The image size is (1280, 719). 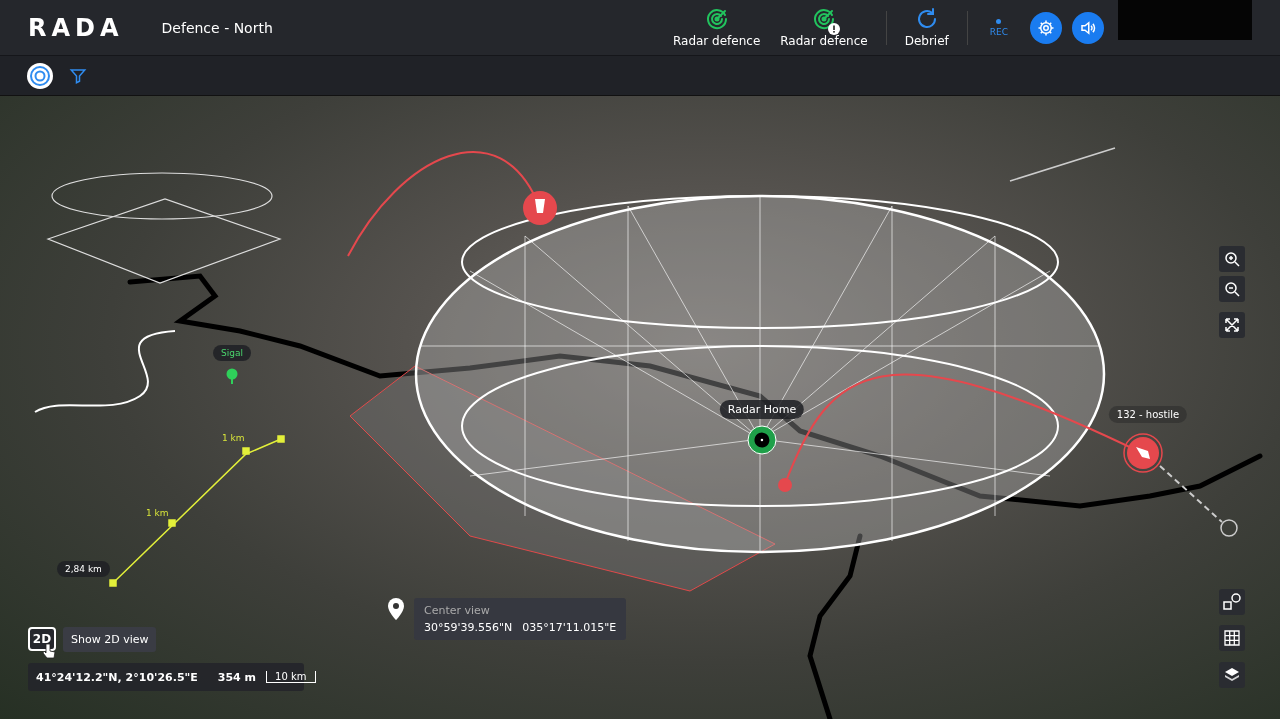 I want to click on shapes-icon, so click(x=1232, y=602).